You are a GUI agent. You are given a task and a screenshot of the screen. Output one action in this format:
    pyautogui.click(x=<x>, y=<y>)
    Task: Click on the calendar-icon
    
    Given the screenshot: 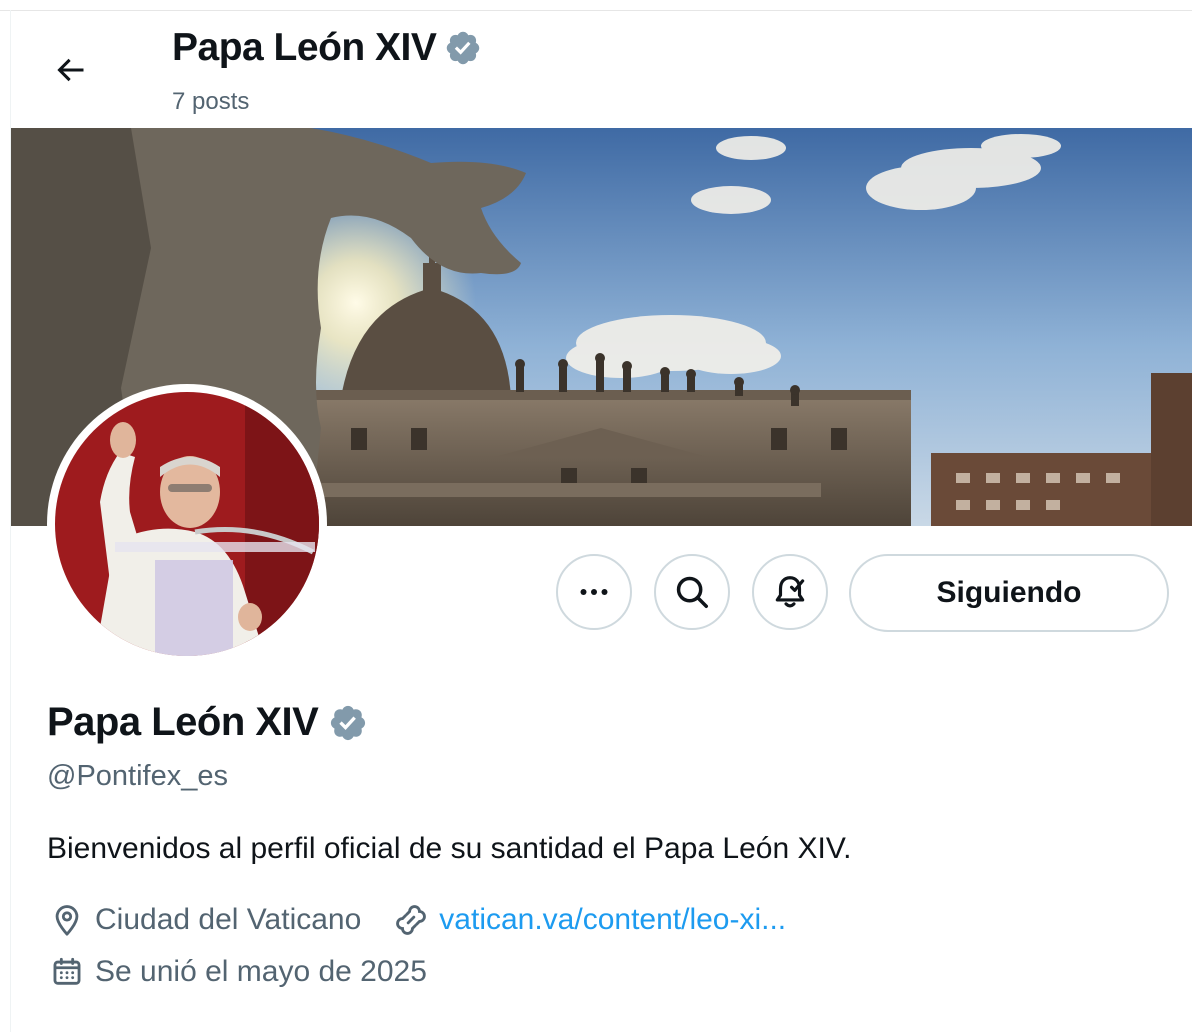 What is the action you would take?
    pyautogui.click(x=67, y=972)
    